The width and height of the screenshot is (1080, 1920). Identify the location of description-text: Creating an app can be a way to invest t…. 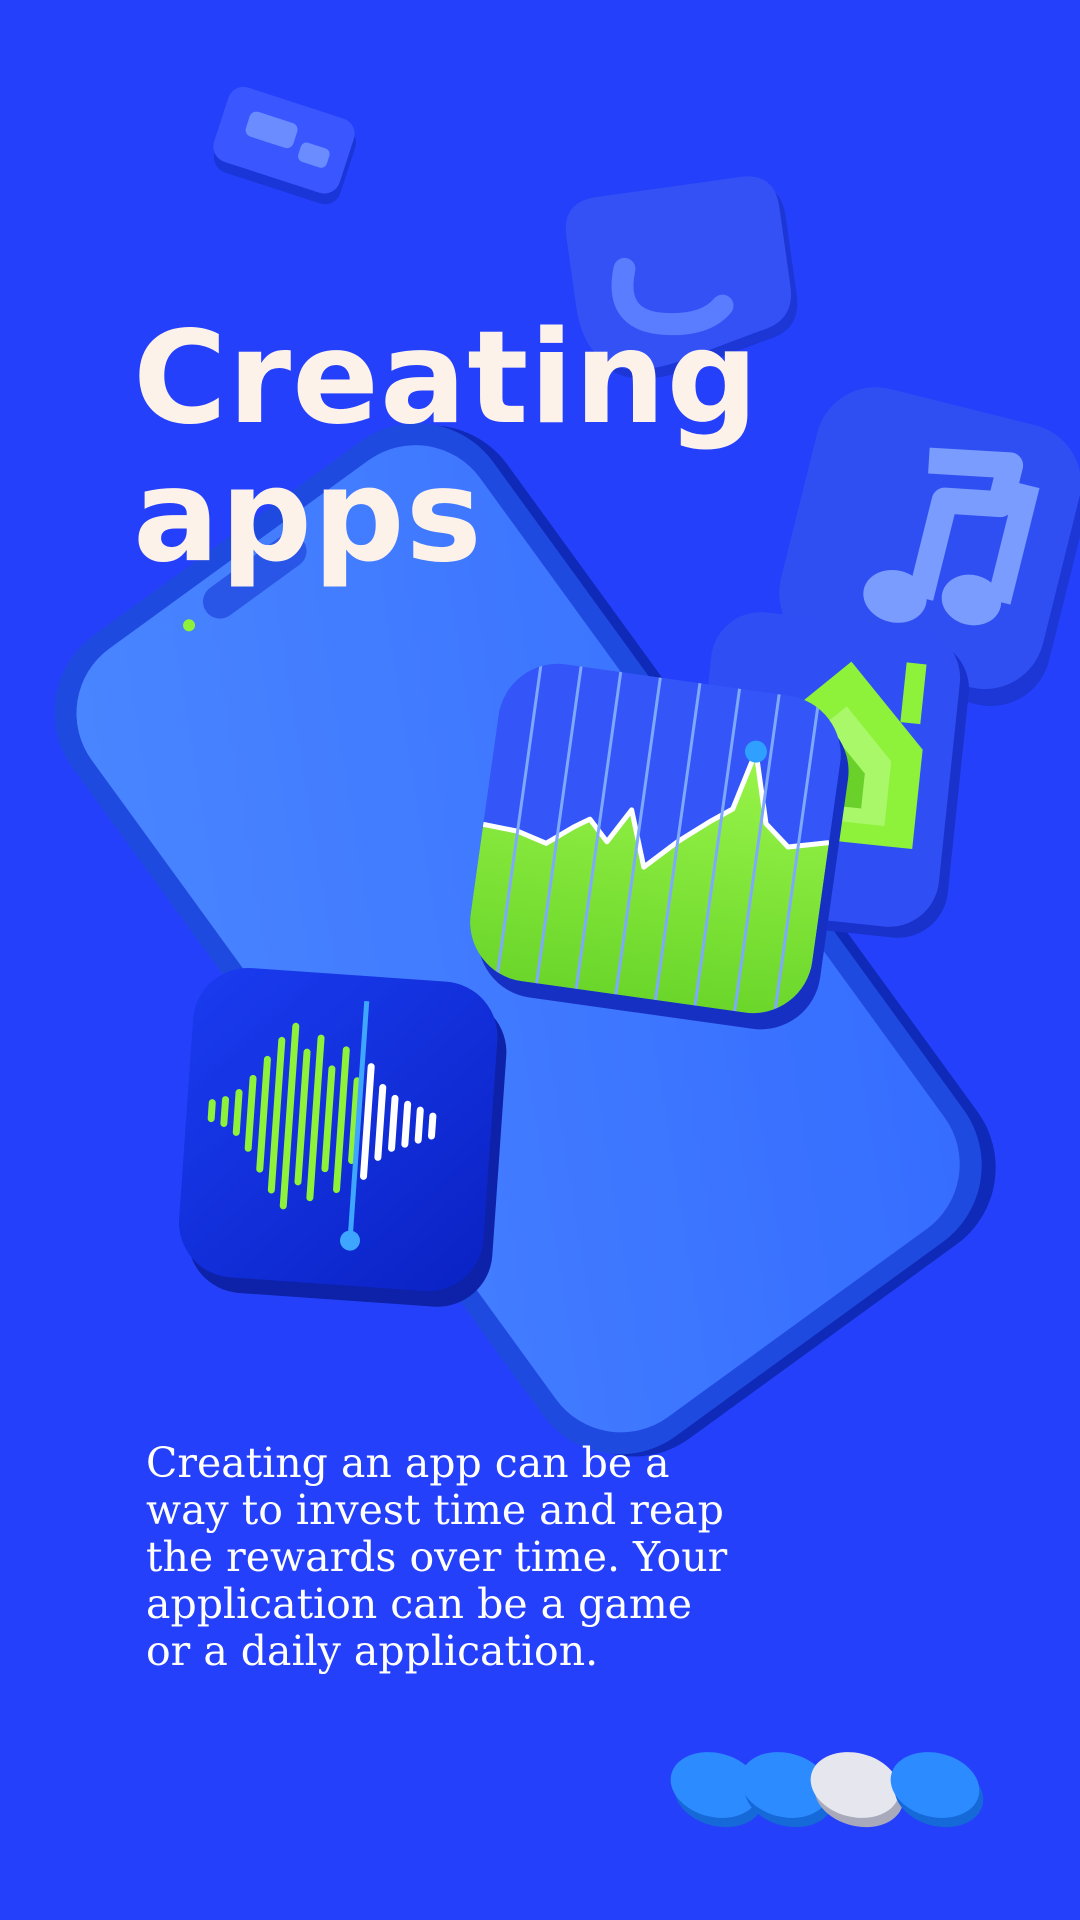
(496, 1557).